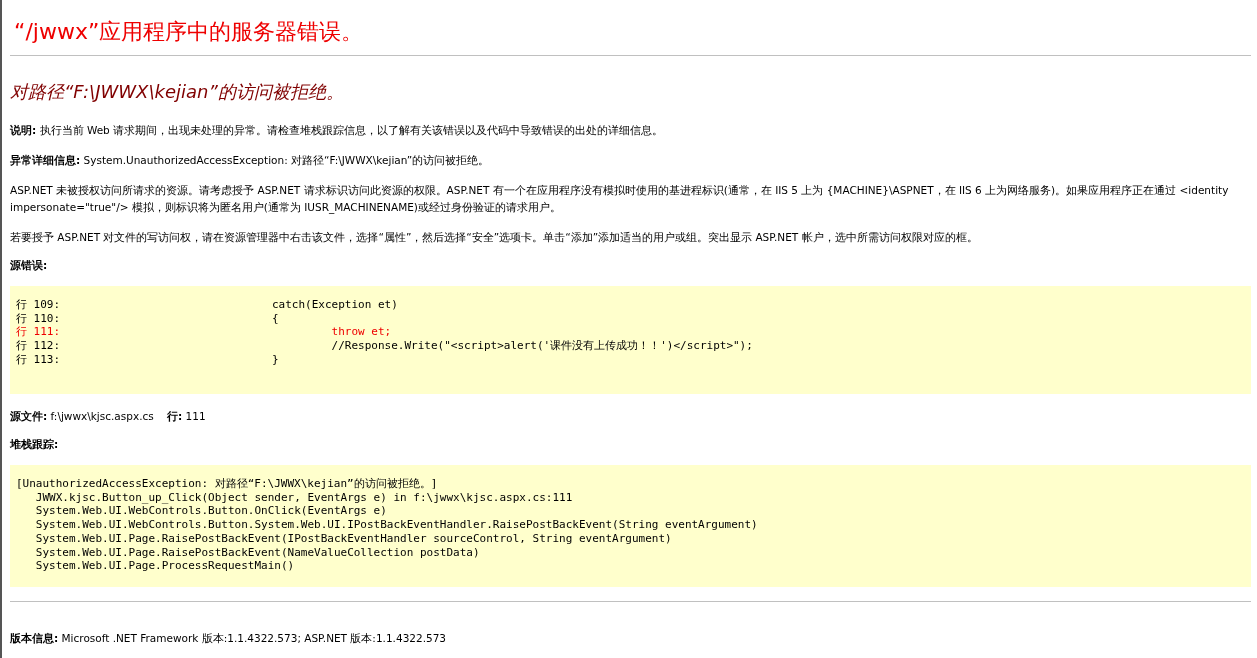 This screenshot has height=658, width=1257. What do you see at coordinates (39, 305) in the screenshot?
I see `line-number: 行 109:` at bounding box center [39, 305].